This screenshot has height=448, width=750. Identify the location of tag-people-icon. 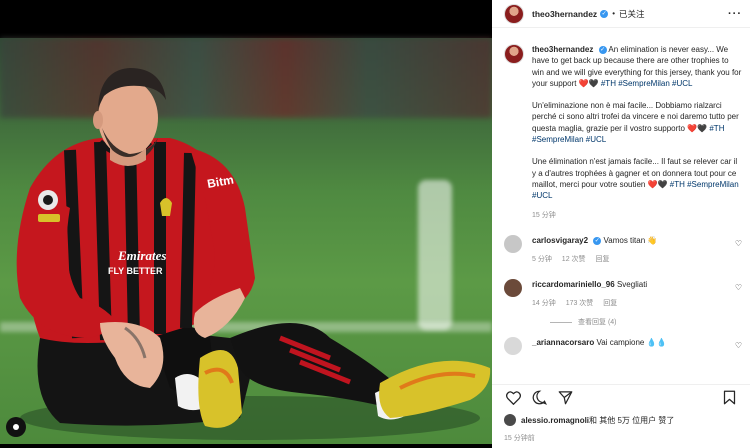
(16, 427).